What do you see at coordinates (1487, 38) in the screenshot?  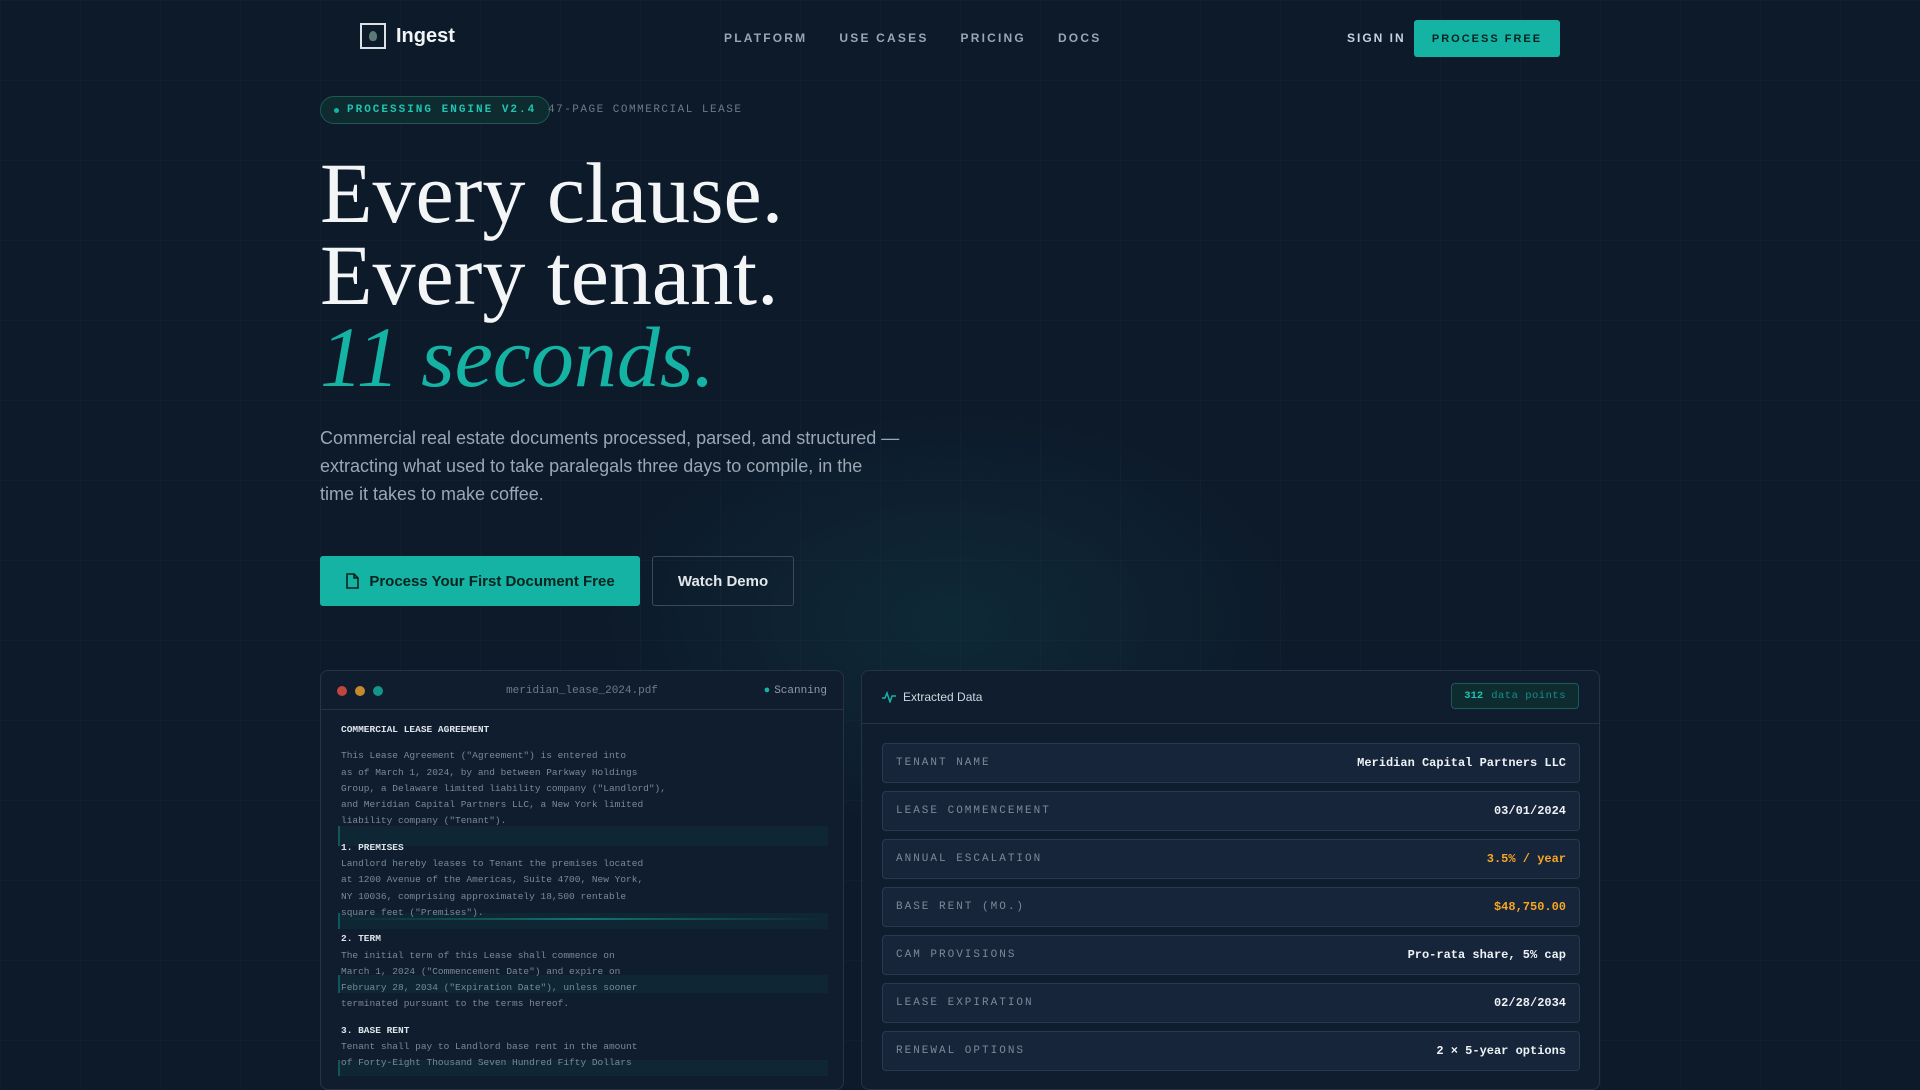 I see `process-free-button: PROCESS FREE` at bounding box center [1487, 38].